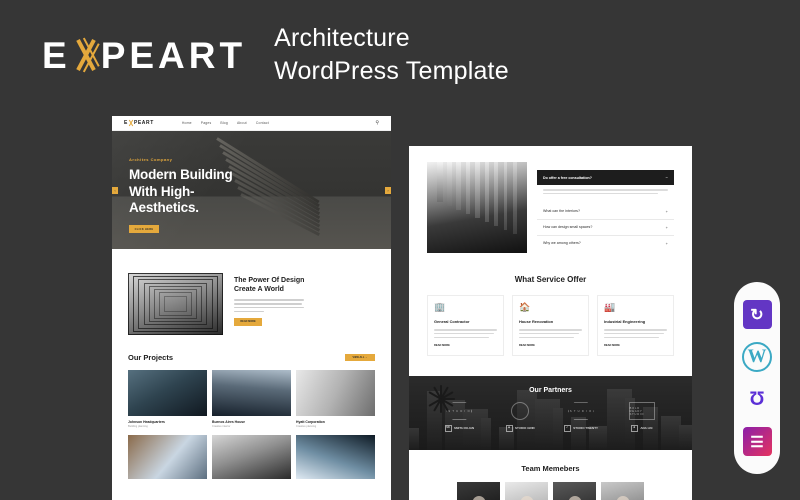  I want to click on nav-item-contact: Contact, so click(262, 123).